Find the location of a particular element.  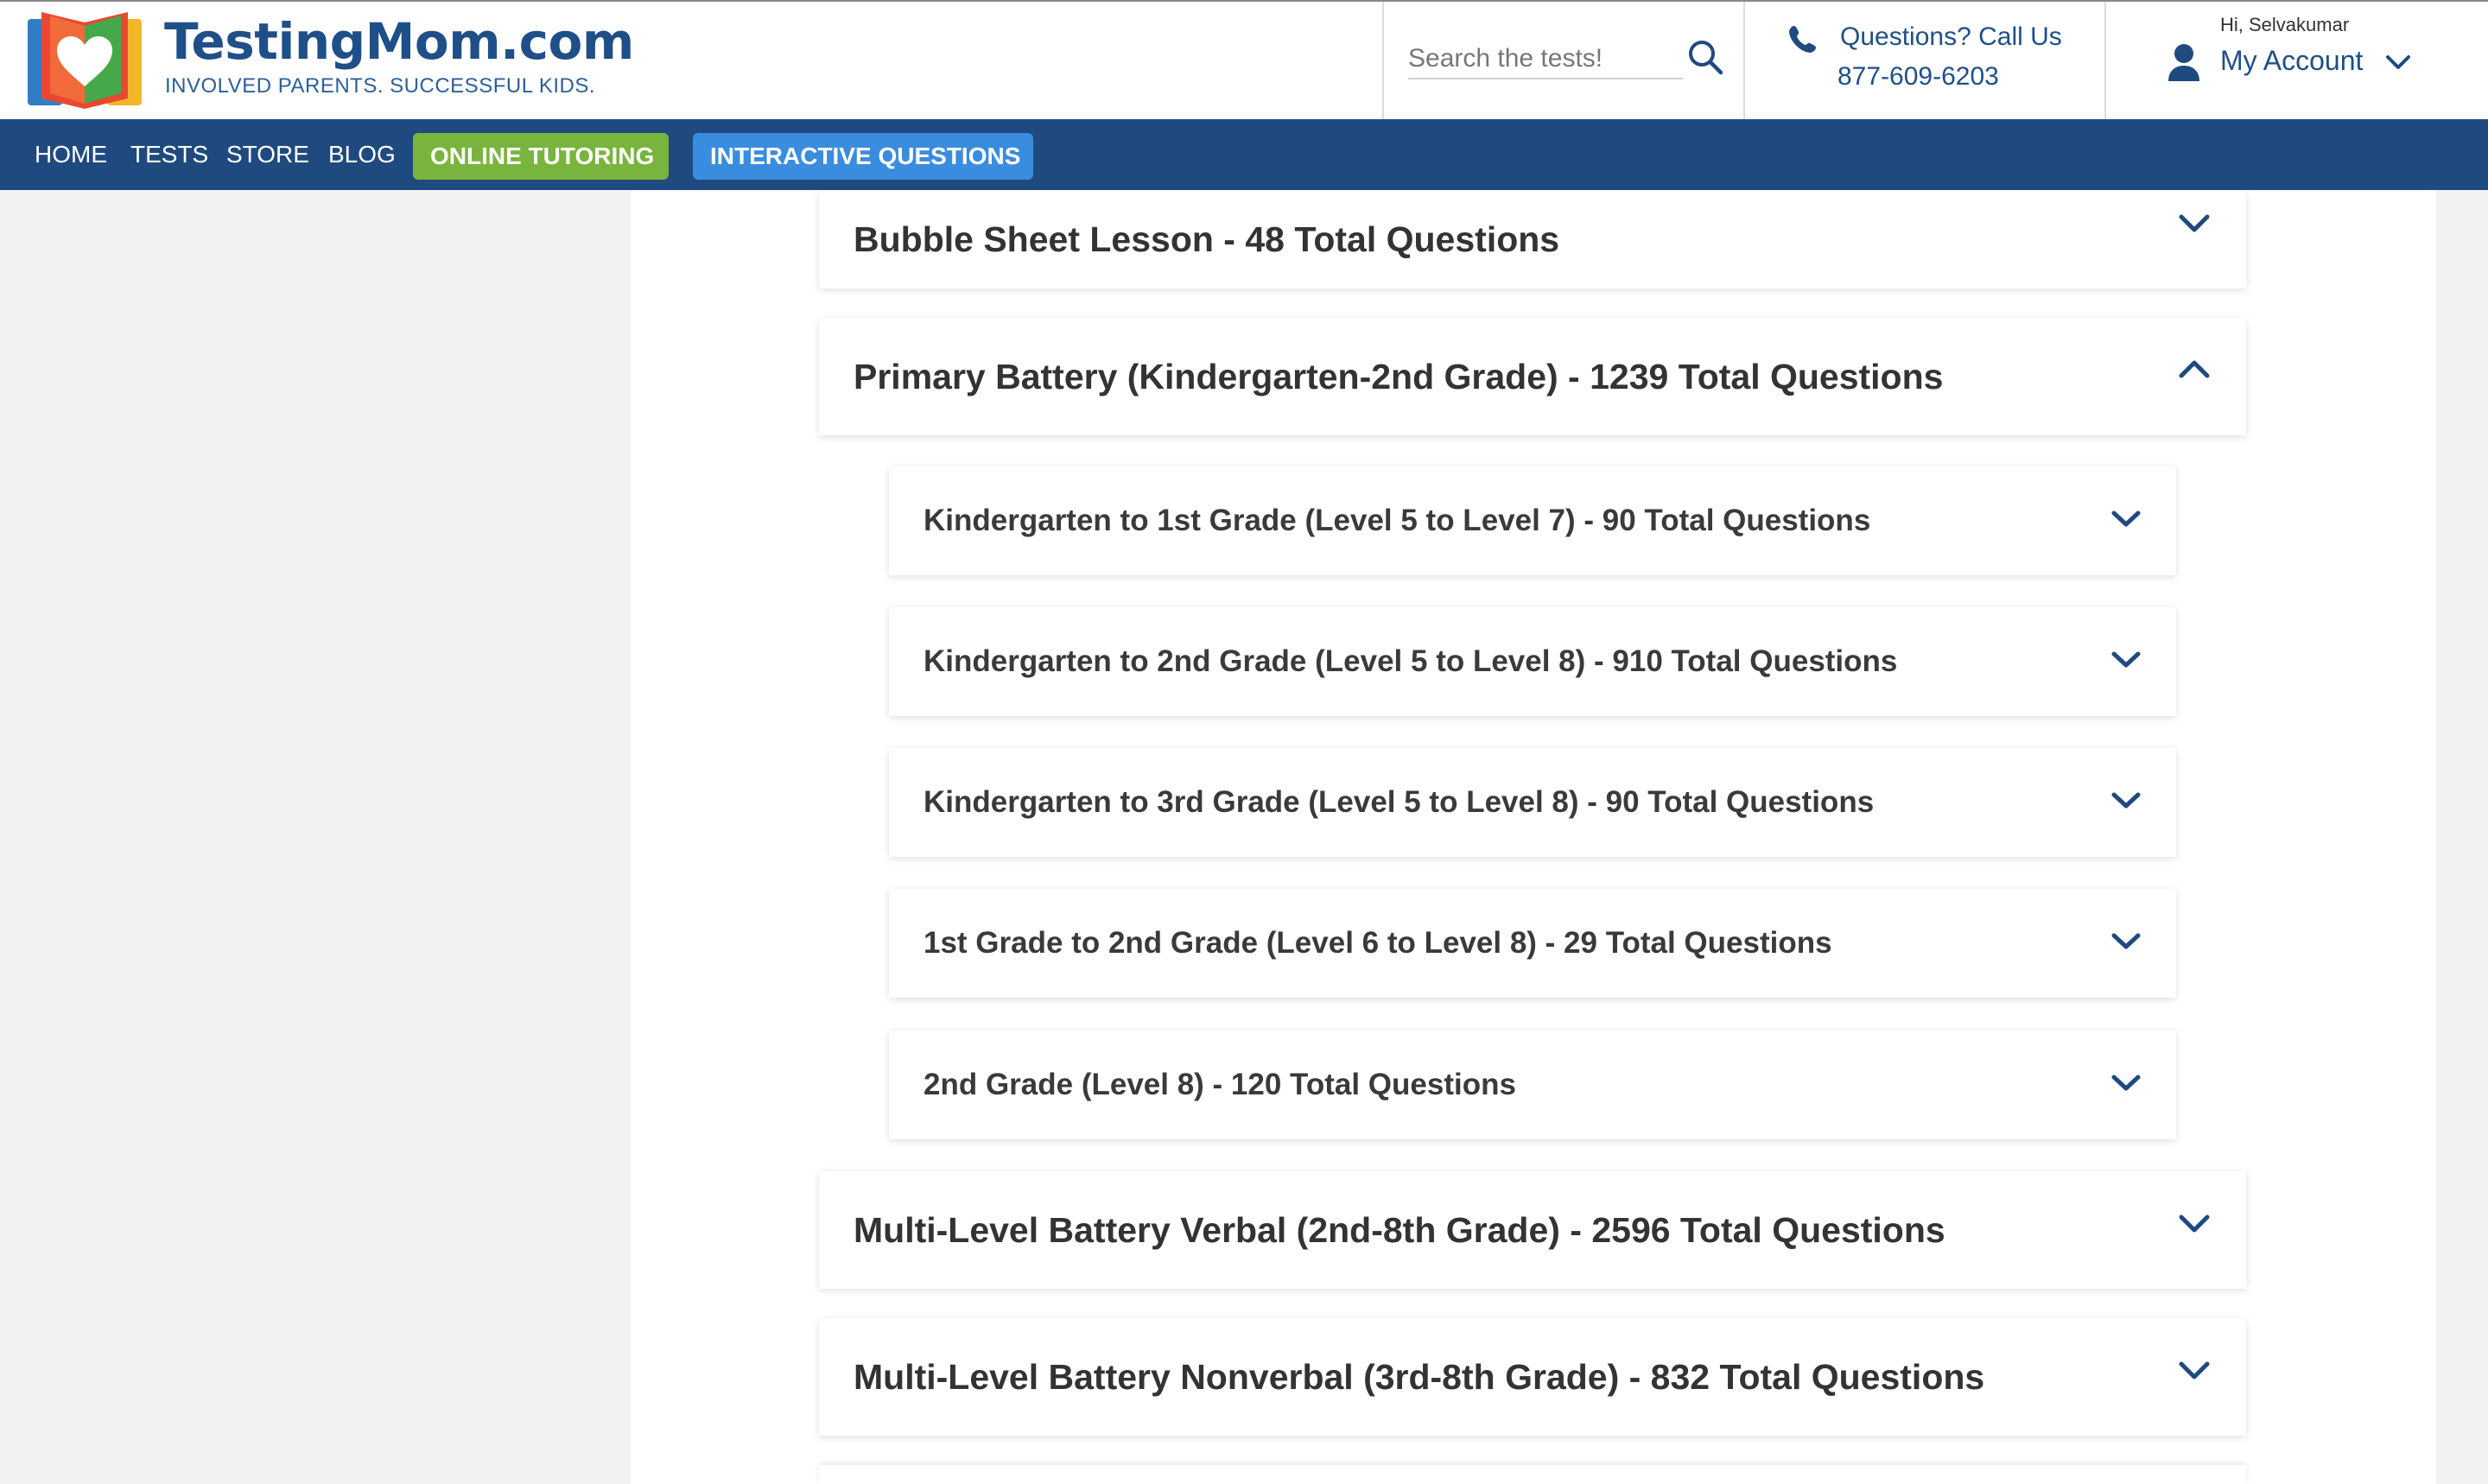

contact-box: Questions? Call Us 877-609-6203 is located at coordinates (1924, 60).